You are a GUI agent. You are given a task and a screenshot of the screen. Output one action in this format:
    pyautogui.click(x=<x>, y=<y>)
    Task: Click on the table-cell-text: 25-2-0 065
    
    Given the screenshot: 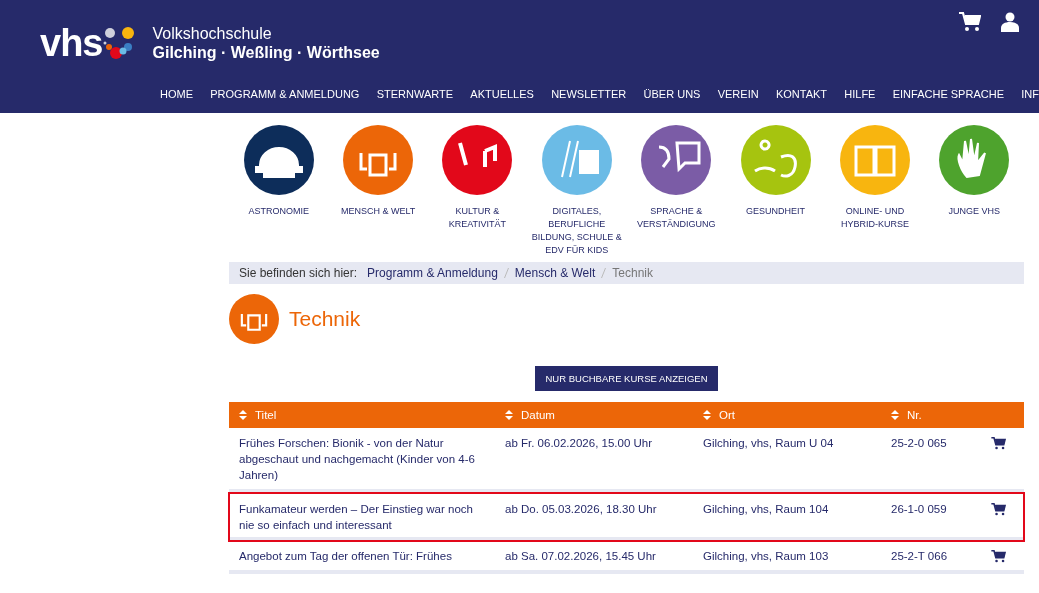 What is the action you would take?
    pyautogui.click(x=919, y=443)
    